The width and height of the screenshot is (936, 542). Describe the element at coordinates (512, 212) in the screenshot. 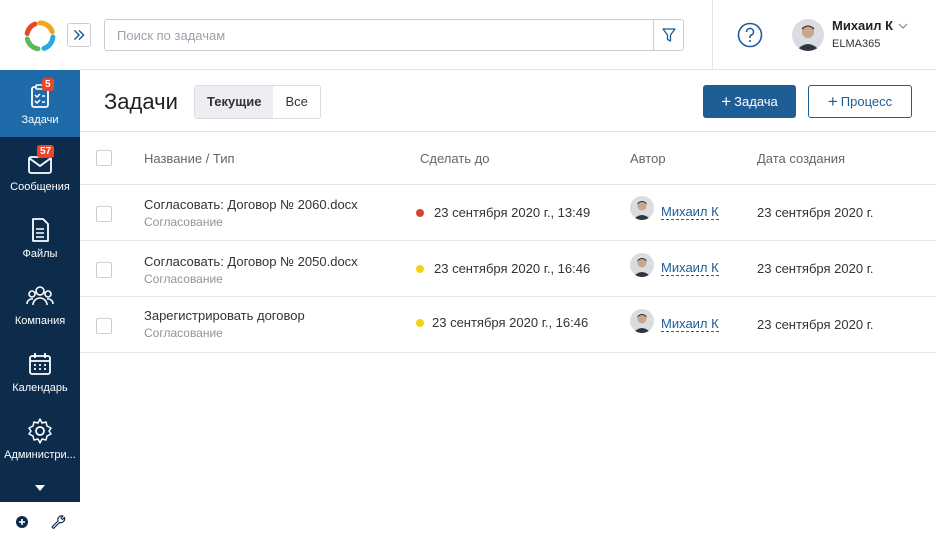

I see `due-date: 23 сентября 2020 г., 13:49` at that location.